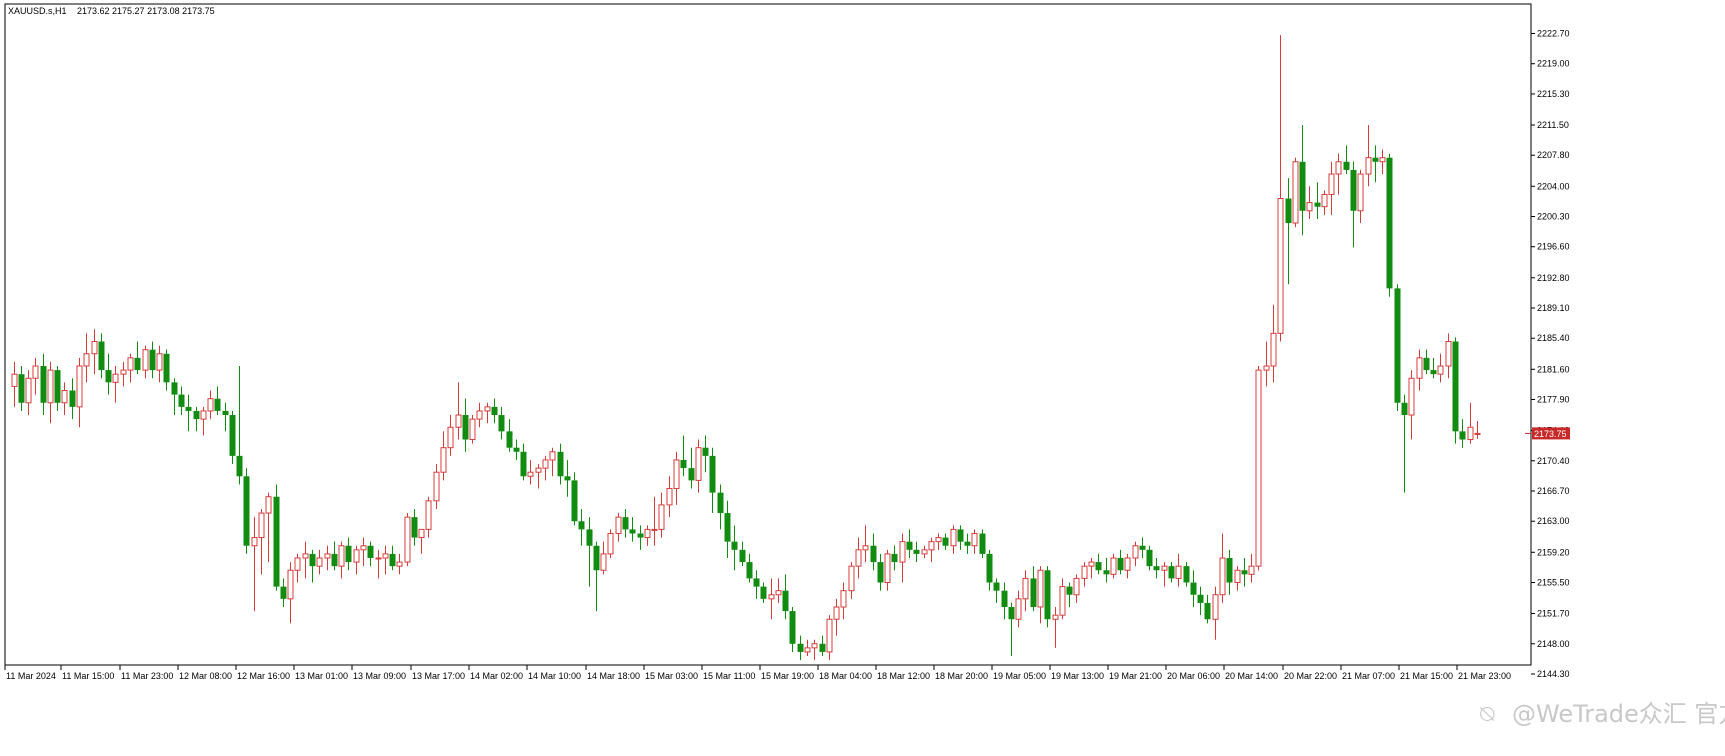 This screenshot has width=1725, height=756. What do you see at coordinates (1553, 94) in the screenshot?
I see `y-tick-label: 2215.30` at bounding box center [1553, 94].